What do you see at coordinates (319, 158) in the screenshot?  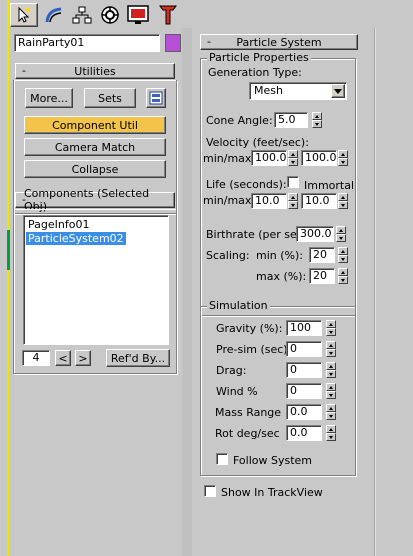 I see `velocity-max-field: 100.0` at bounding box center [319, 158].